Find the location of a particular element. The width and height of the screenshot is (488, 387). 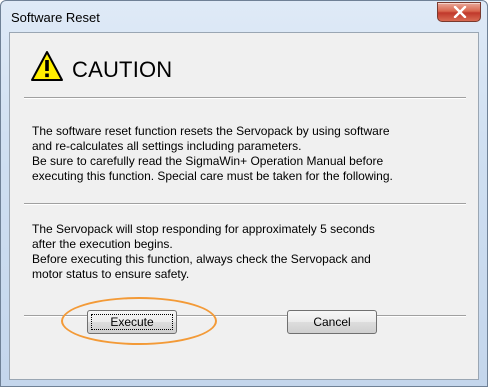

divider-middle is located at coordinates (245, 204).